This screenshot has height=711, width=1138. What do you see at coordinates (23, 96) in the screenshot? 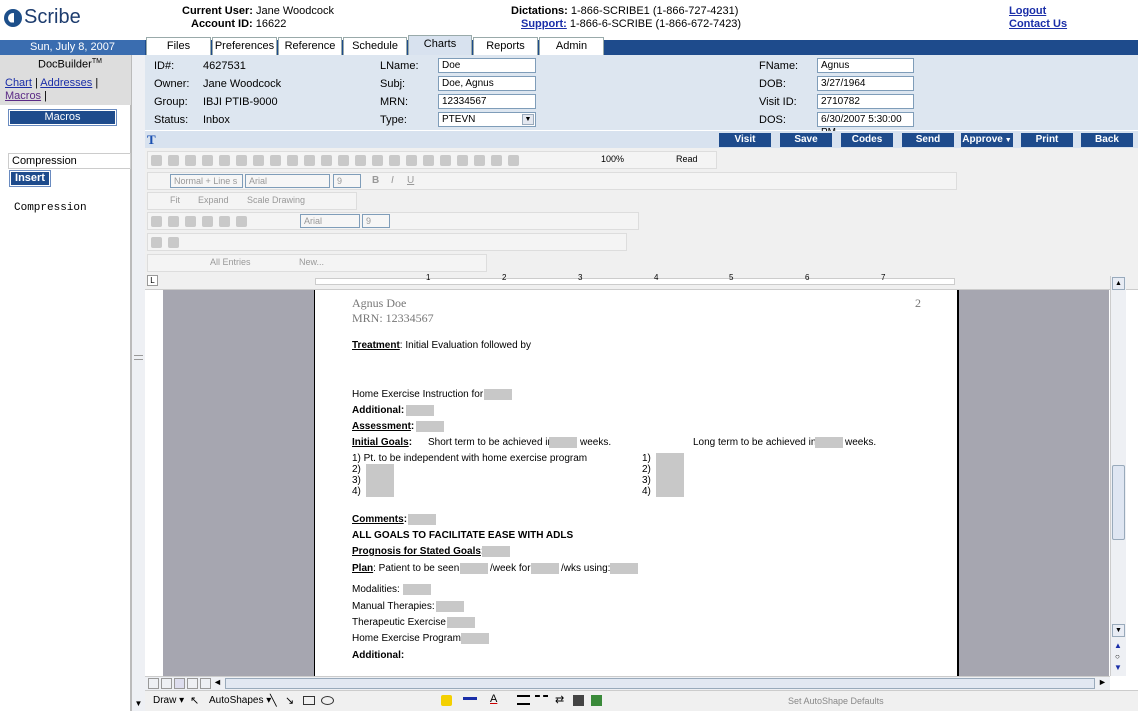
I see `macros-link: Macros` at bounding box center [23, 96].